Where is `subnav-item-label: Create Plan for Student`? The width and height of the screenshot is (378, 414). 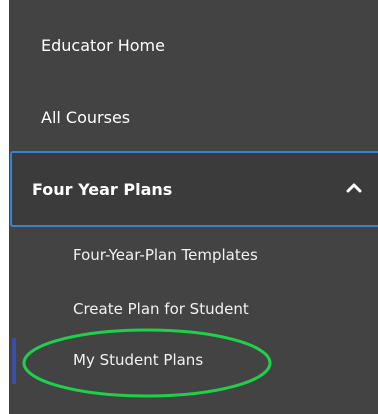
subnav-item-label: Create Plan for Student is located at coordinates (161, 309).